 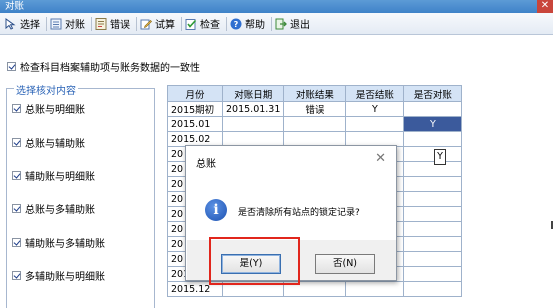 What do you see at coordinates (11, 66) in the screenshot?
I see `consistency-checkbox-box` at bounding box center [11, 66].